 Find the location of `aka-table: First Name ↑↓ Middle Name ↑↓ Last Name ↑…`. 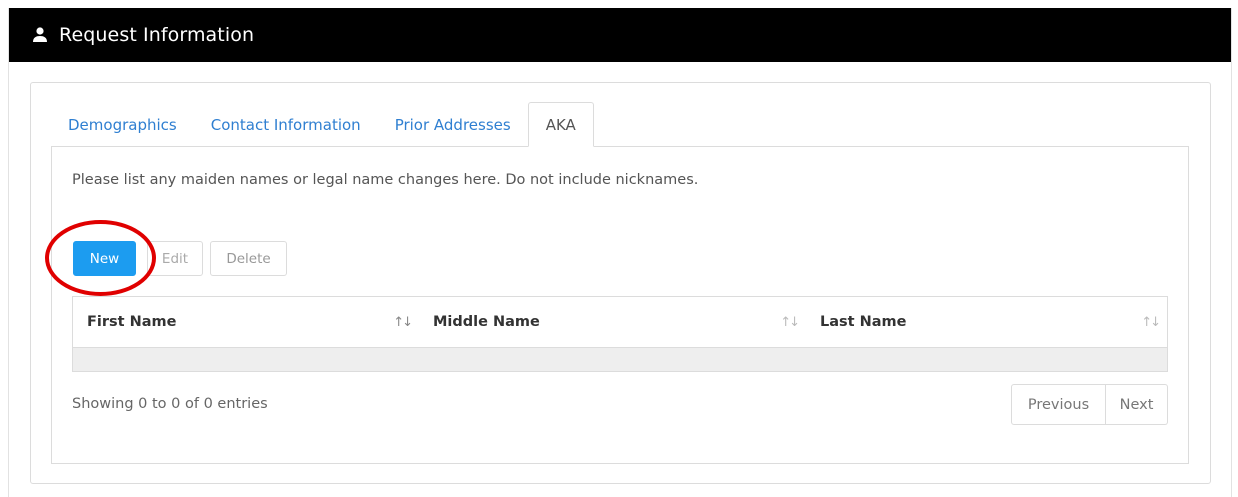

aka-table: First Name ↑↓ Middle Name ↑↓ Last Name ↑… is located at coordinates (620, 334).